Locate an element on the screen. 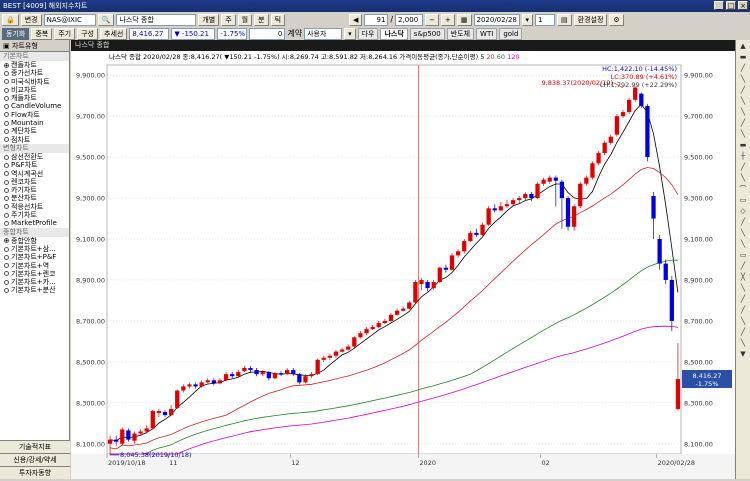  drawing-tool-icon: ▲ is located at coordinates (743, 46).